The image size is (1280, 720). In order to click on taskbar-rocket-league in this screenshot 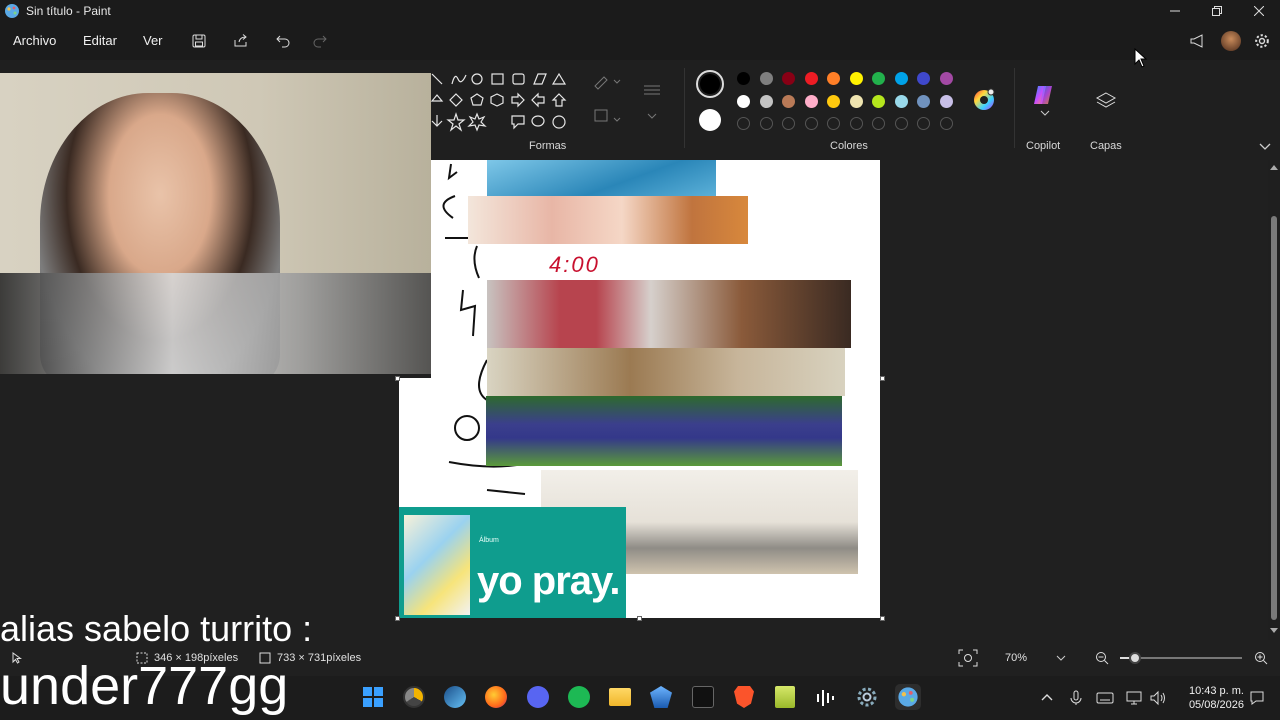, I will do `click(661, 697)`.